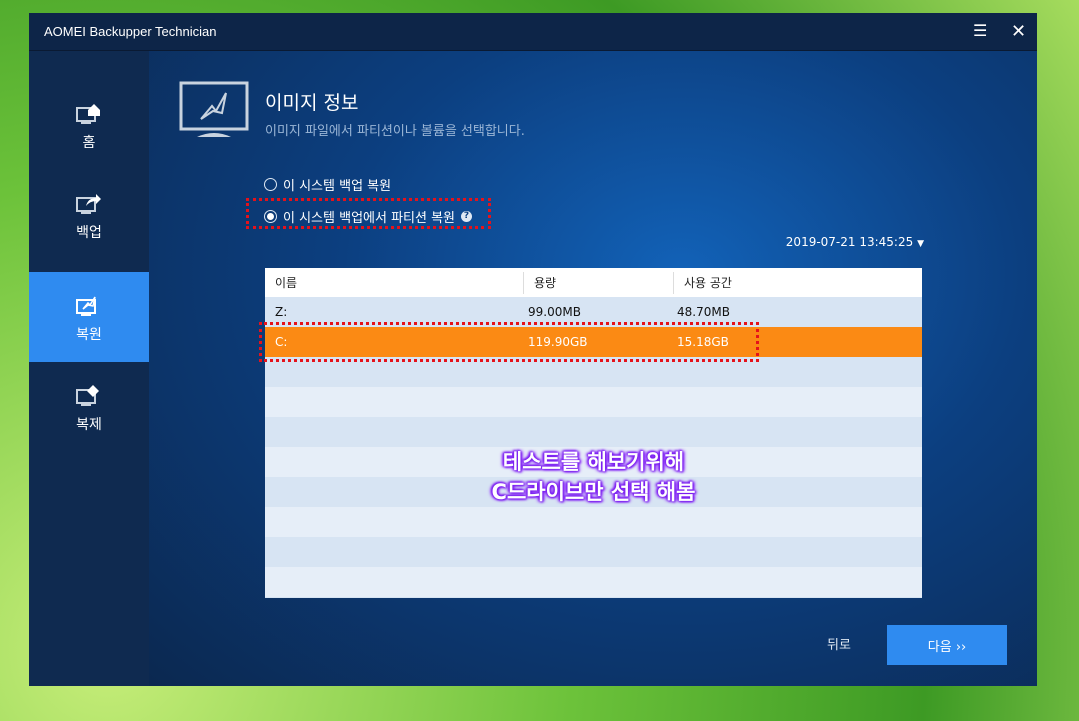 The width and height of the screenshot is (1079, 721). I want to click on back-button: 뒤로, so click(839, 643).